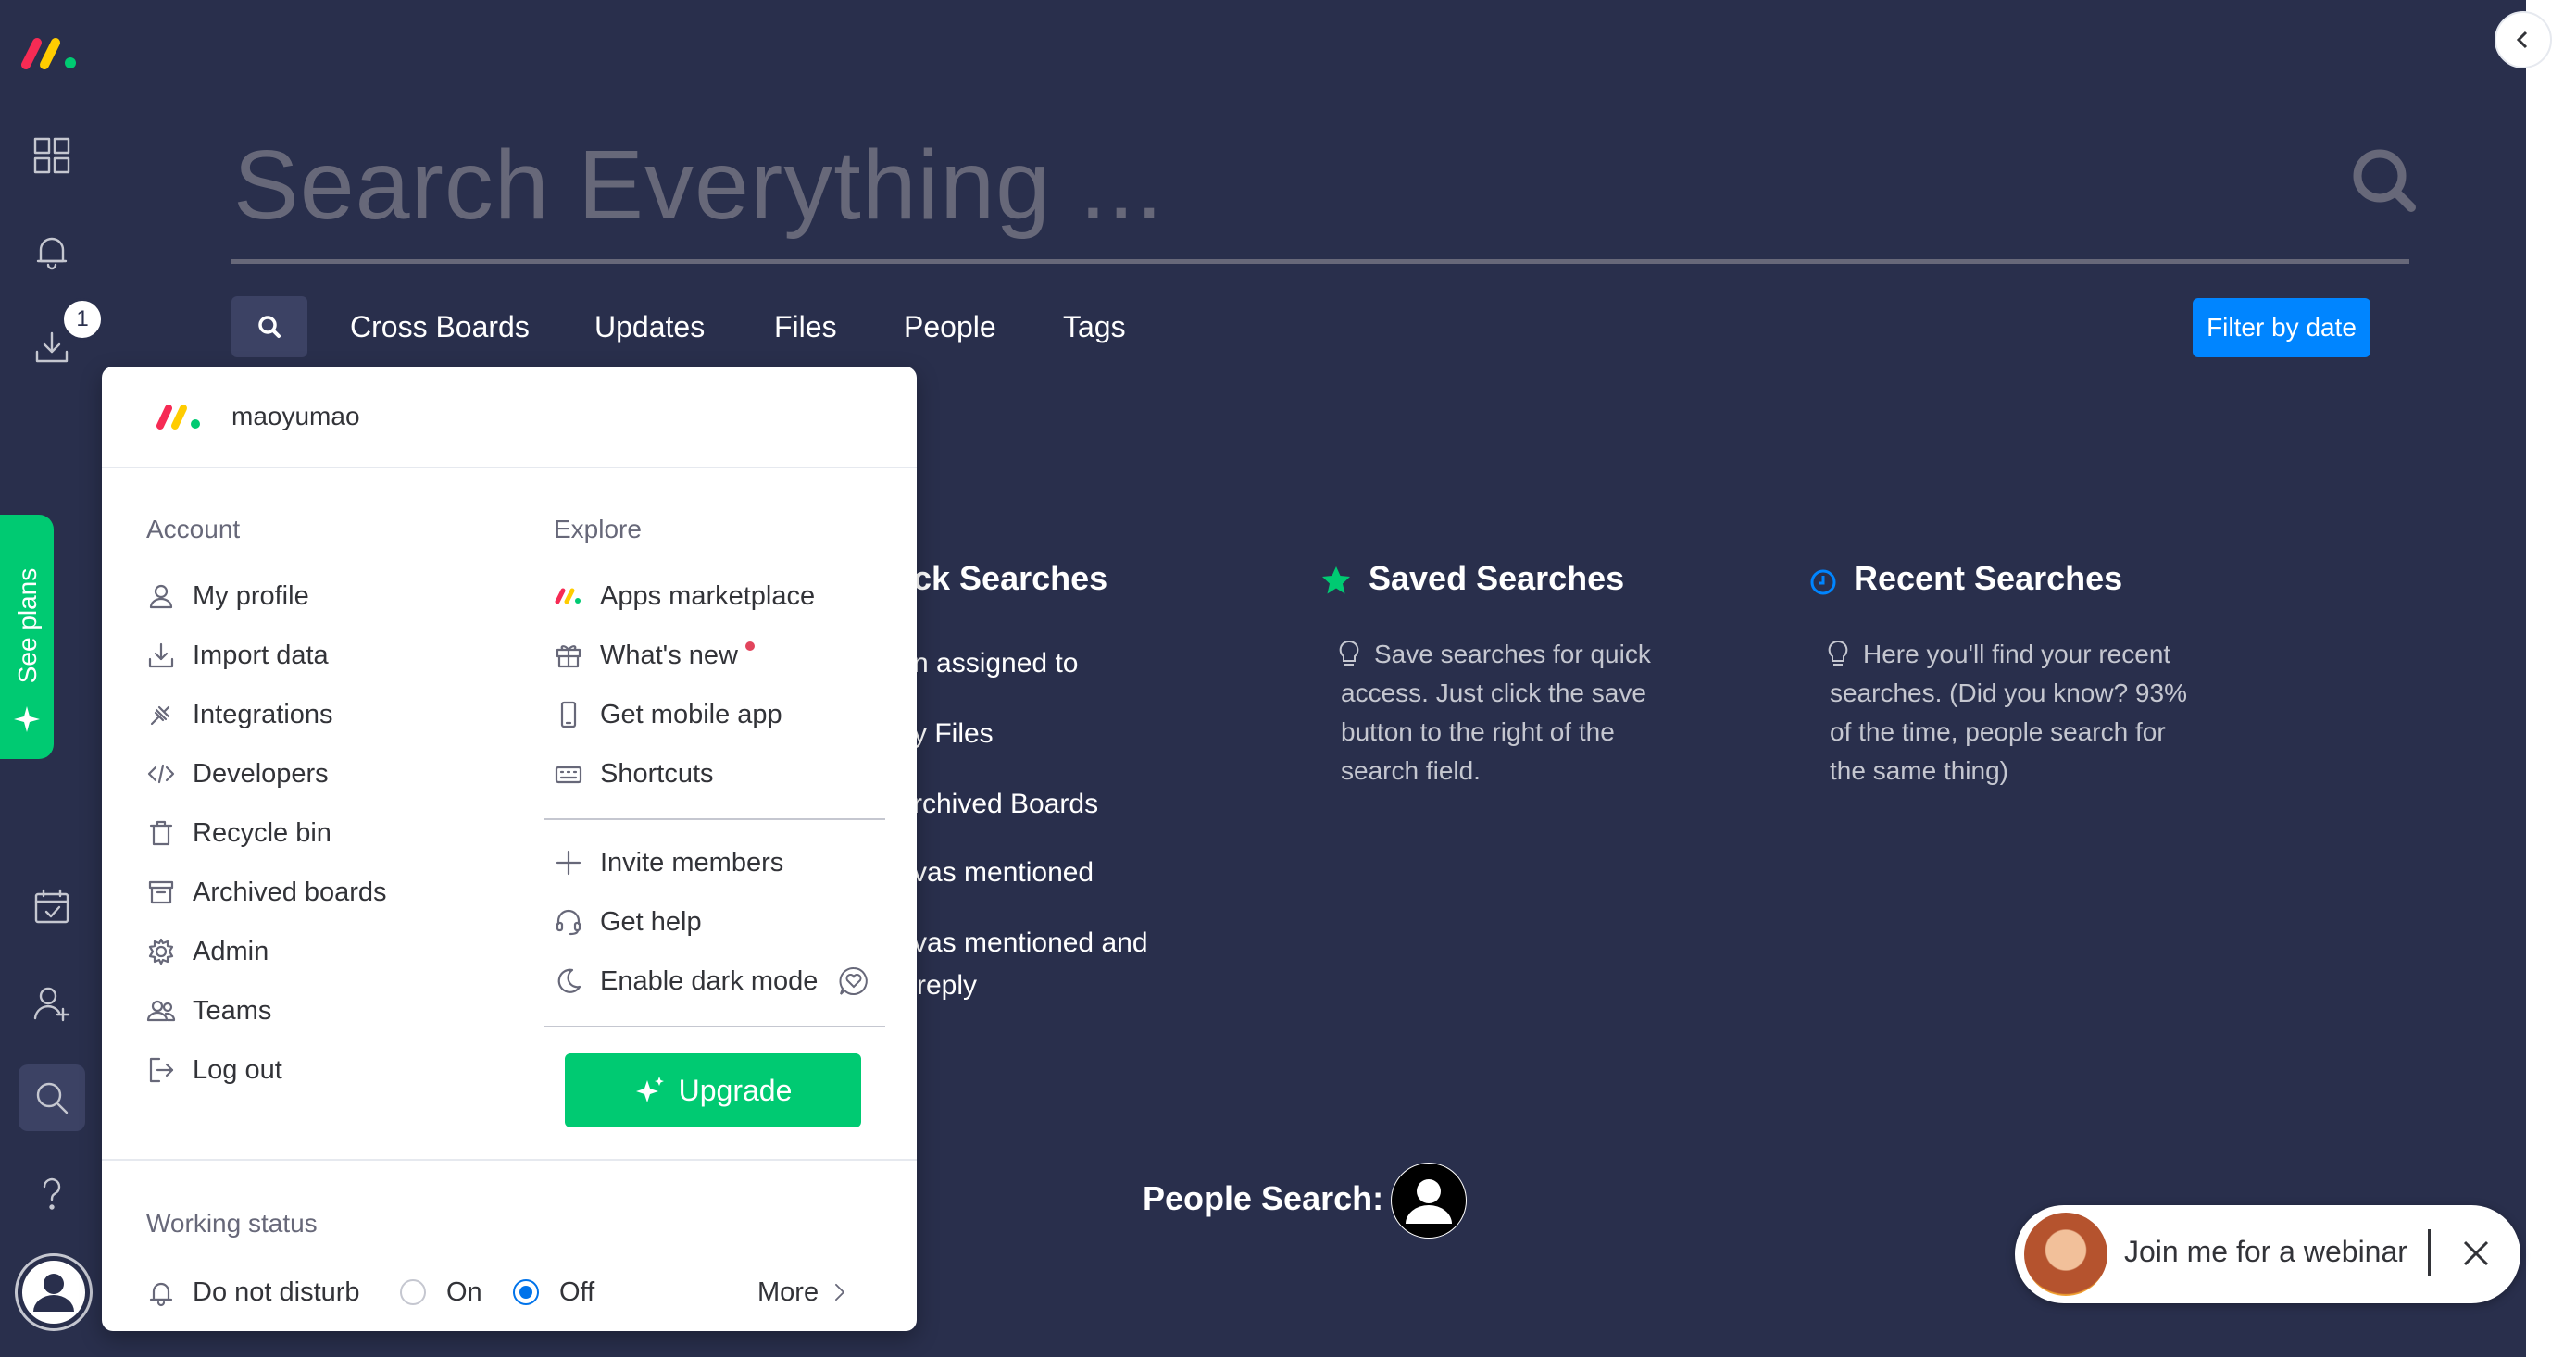 The image size is (2576, 1357). What do you see at coordinates (1010, 578) in the screenshot?
I see `quick-searches-title: ck Searches` at bounding box center [1010, 578].